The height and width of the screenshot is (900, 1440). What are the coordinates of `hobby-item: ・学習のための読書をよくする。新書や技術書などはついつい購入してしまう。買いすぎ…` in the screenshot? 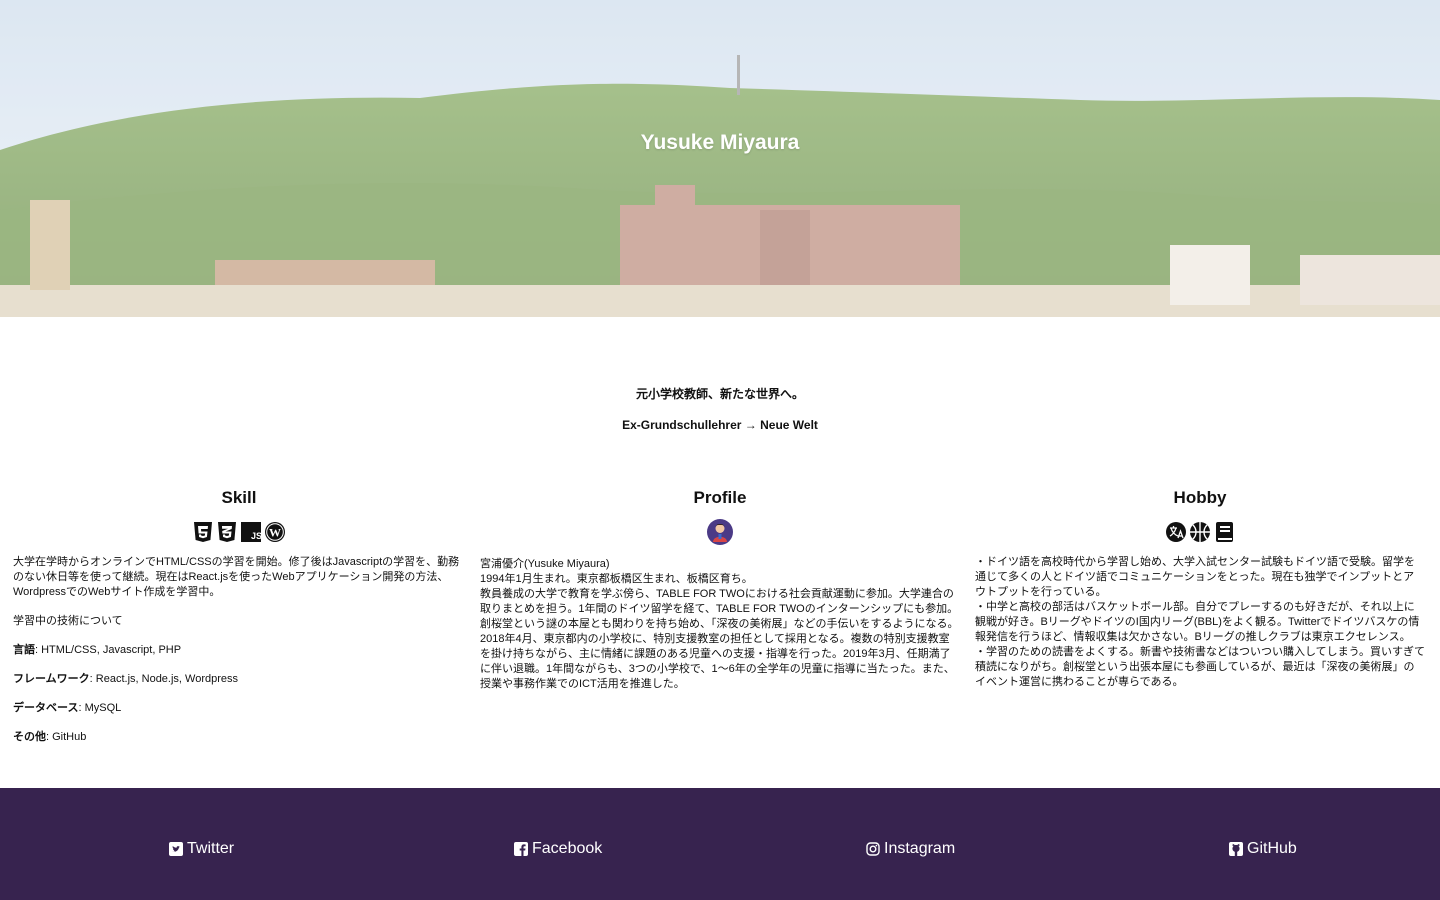 It's located at (1200, 667).